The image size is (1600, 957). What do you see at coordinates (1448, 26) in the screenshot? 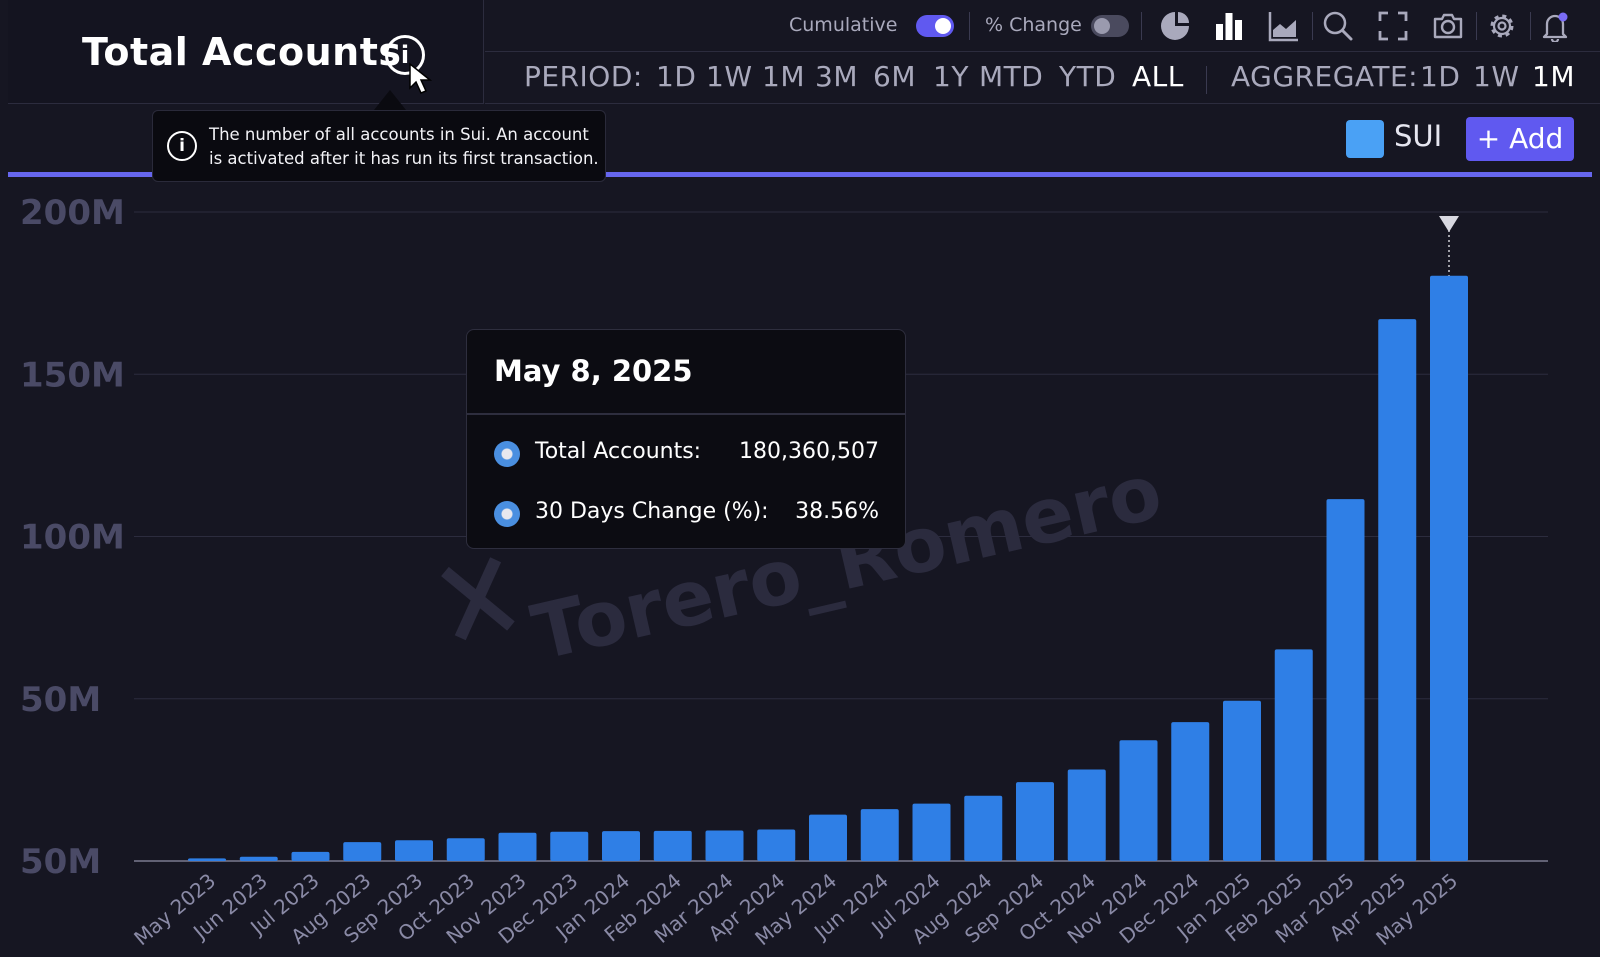
I see `camera-icon` at bounding box center [1448, 26].